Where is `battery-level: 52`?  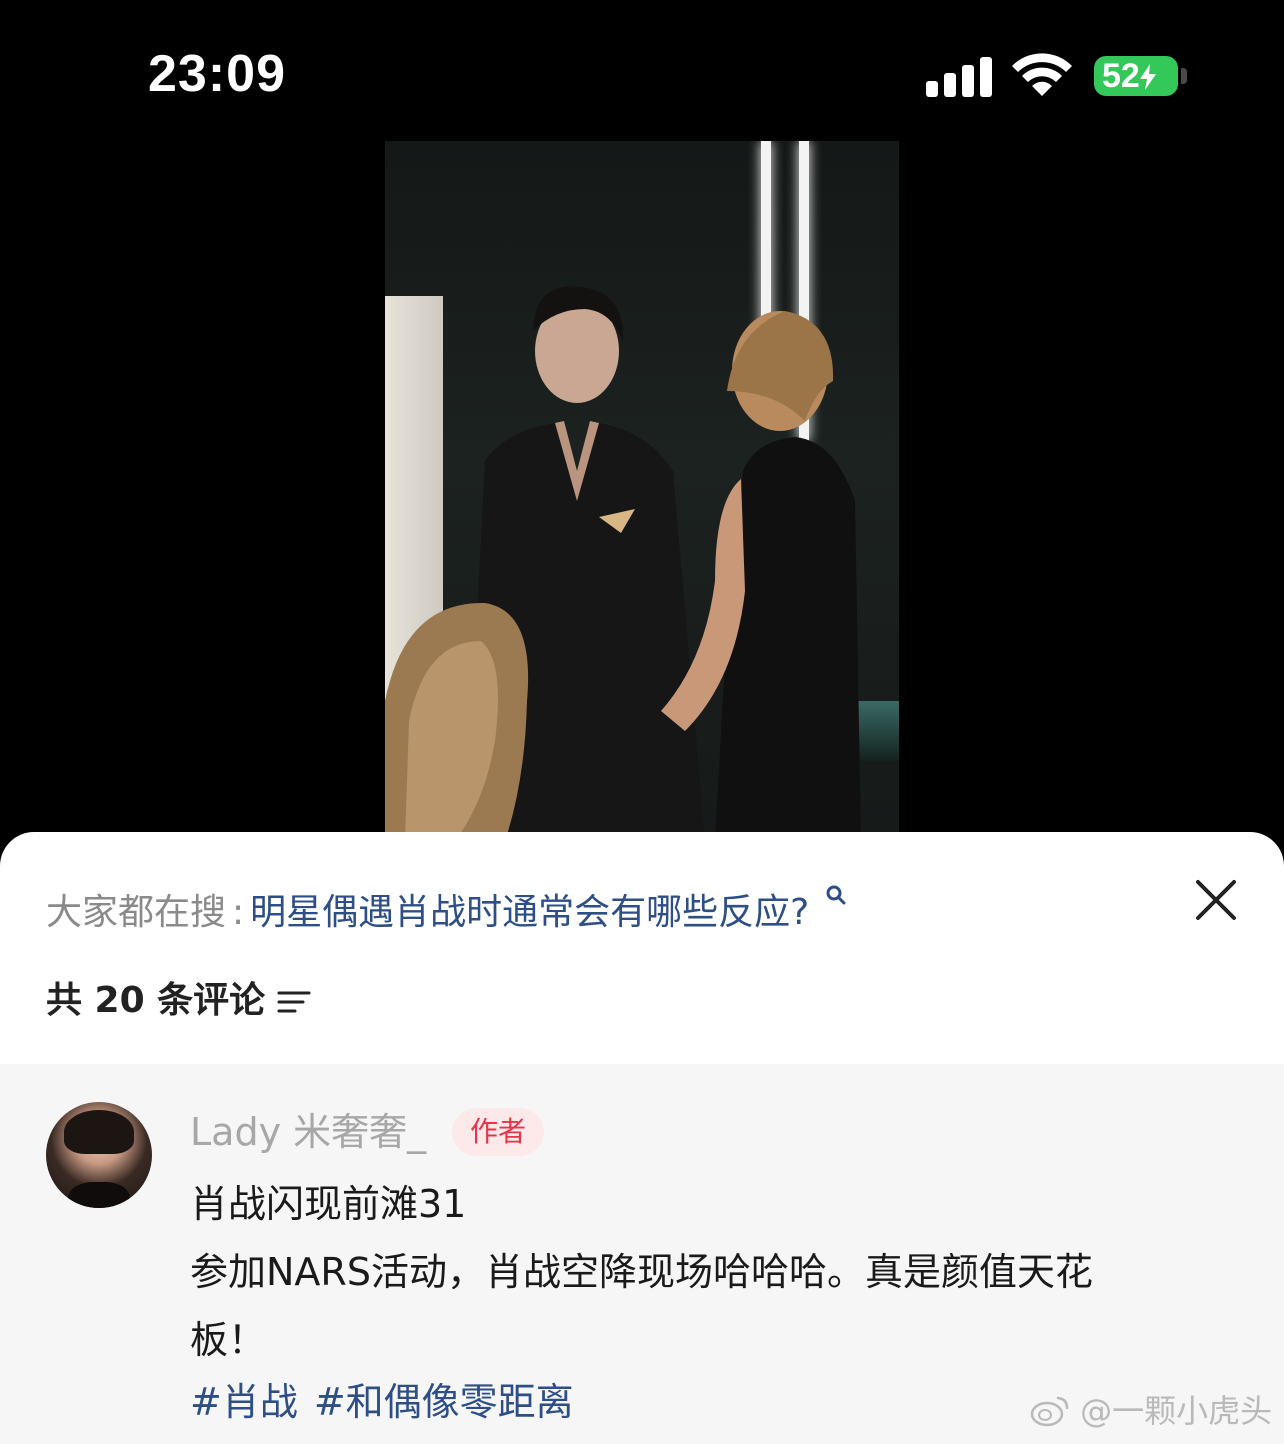
battery-level: 52 is located at coordinates (1121, 76).